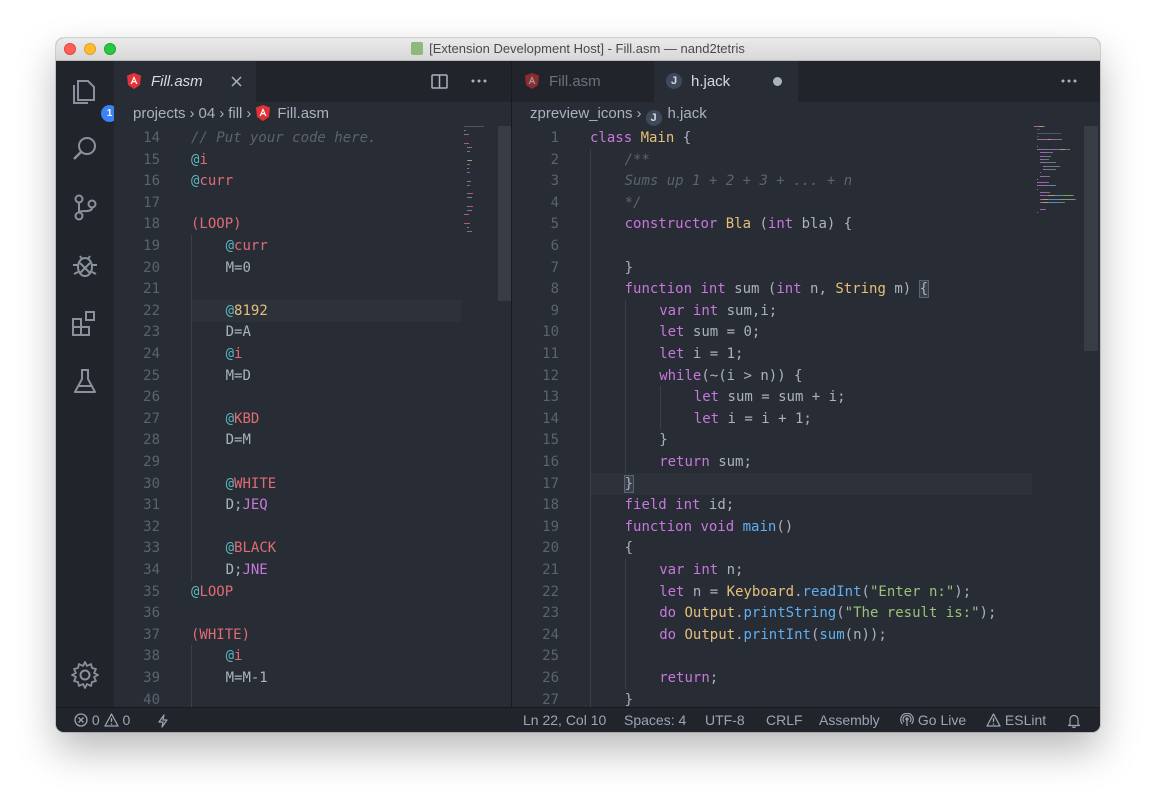 This screenshot has height=806, width=1156. Describe the element at coordinates (827, 613) in the screenshot. I see `code-line: do Output.printString("The result is:");` at that location.